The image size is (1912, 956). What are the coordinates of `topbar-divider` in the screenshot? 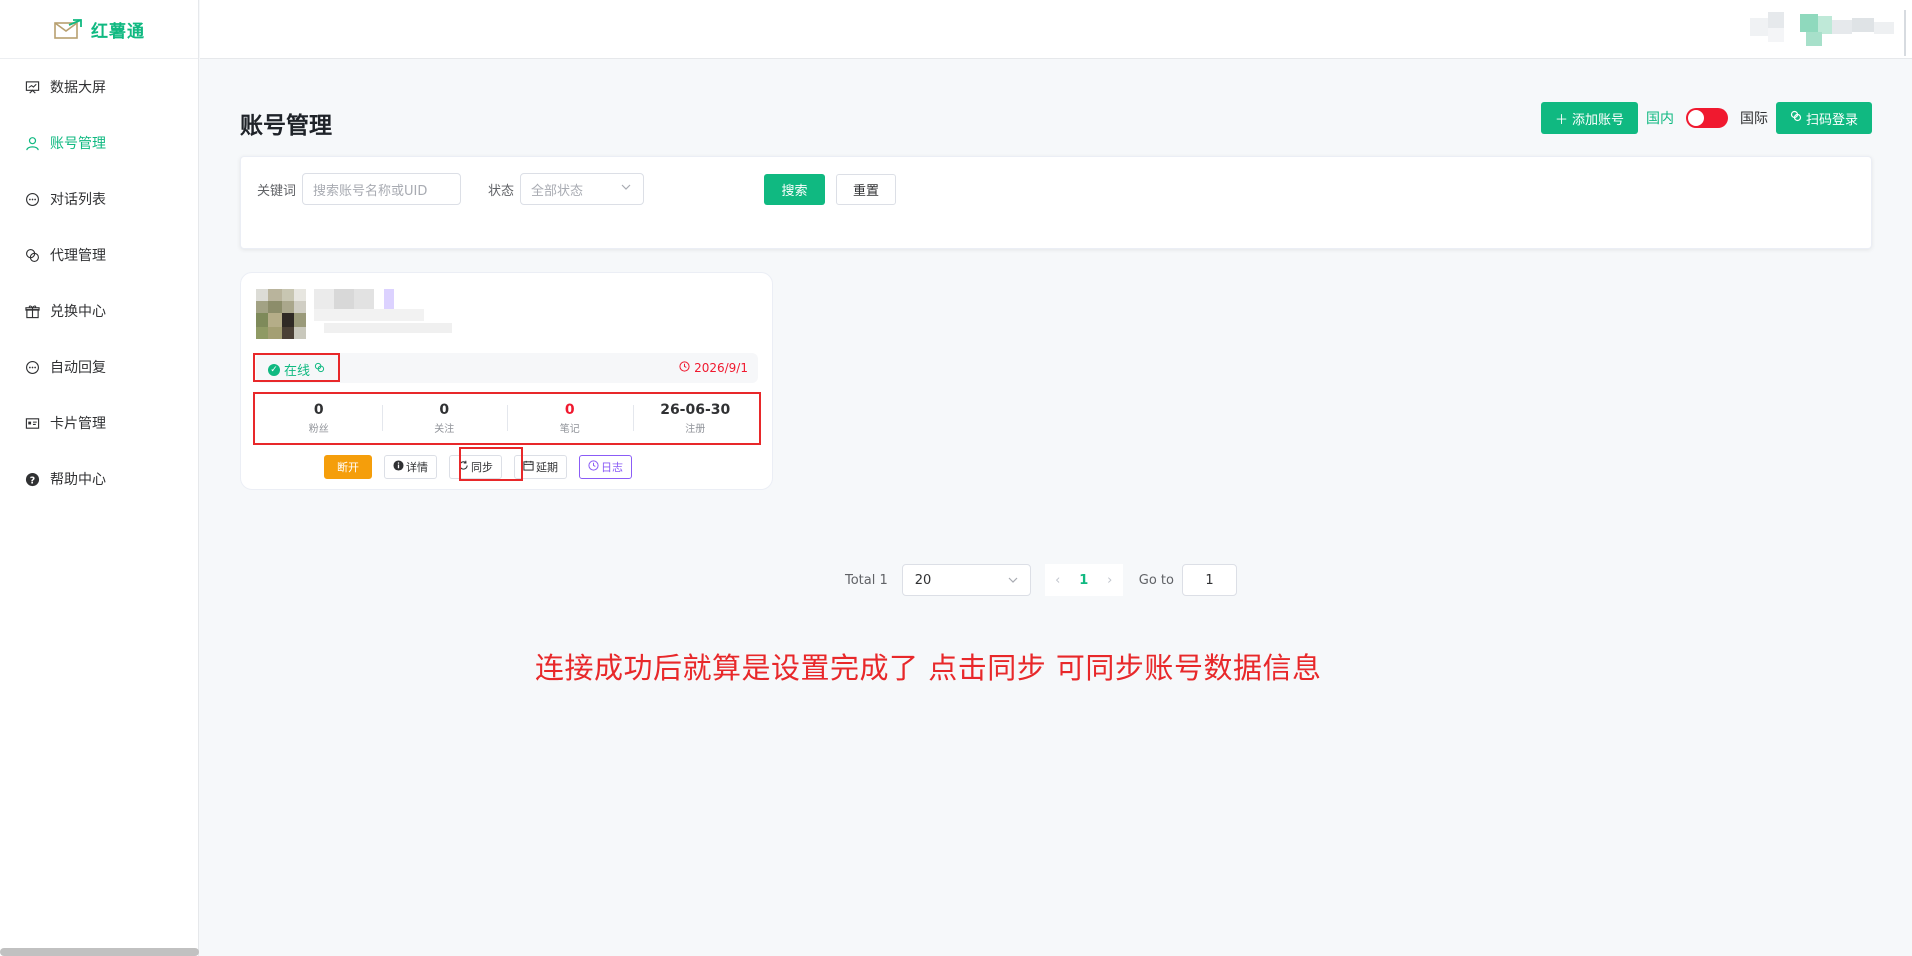 It's located at (1905, 33).